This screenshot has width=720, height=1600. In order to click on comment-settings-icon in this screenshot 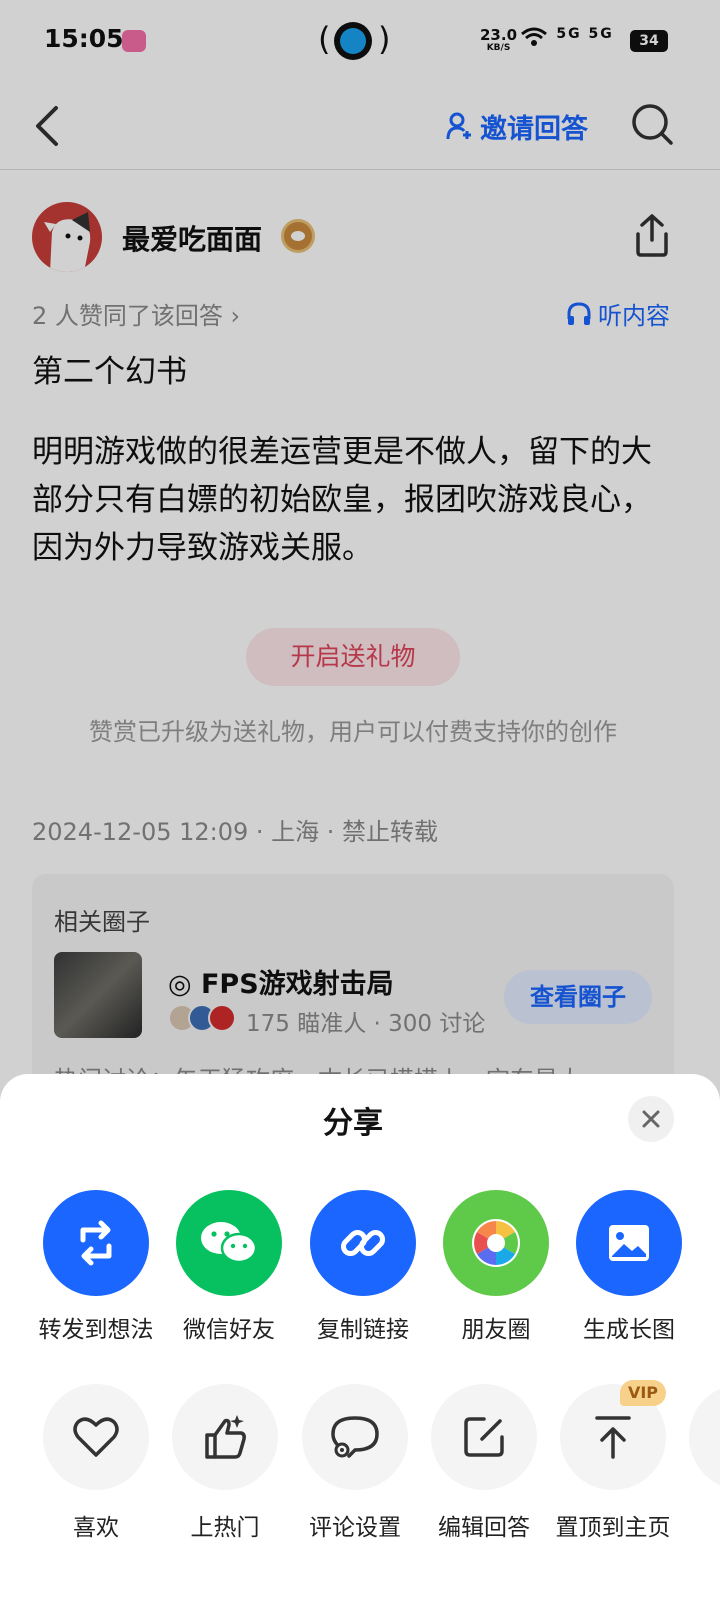, I will do `click(355, 1437)`.